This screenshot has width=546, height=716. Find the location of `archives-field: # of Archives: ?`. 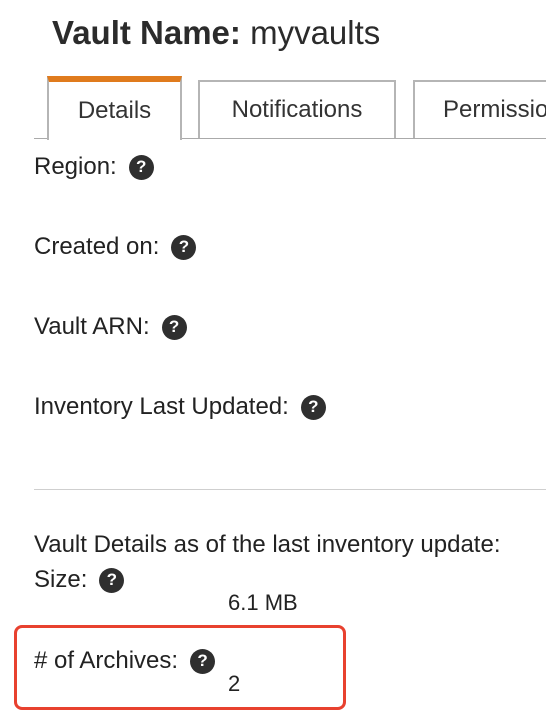

archives-field: # of Archives: ? is located at coordinates (125, 661).